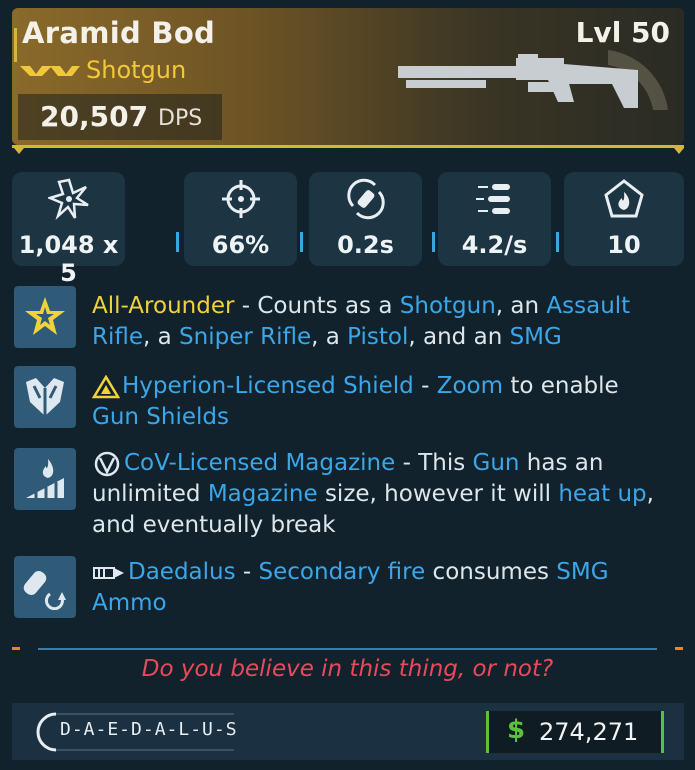  What do you see at coordinates (68, 199) in the screenshot?
I see `damage-burst-icon` at bounding box center [68, 199].